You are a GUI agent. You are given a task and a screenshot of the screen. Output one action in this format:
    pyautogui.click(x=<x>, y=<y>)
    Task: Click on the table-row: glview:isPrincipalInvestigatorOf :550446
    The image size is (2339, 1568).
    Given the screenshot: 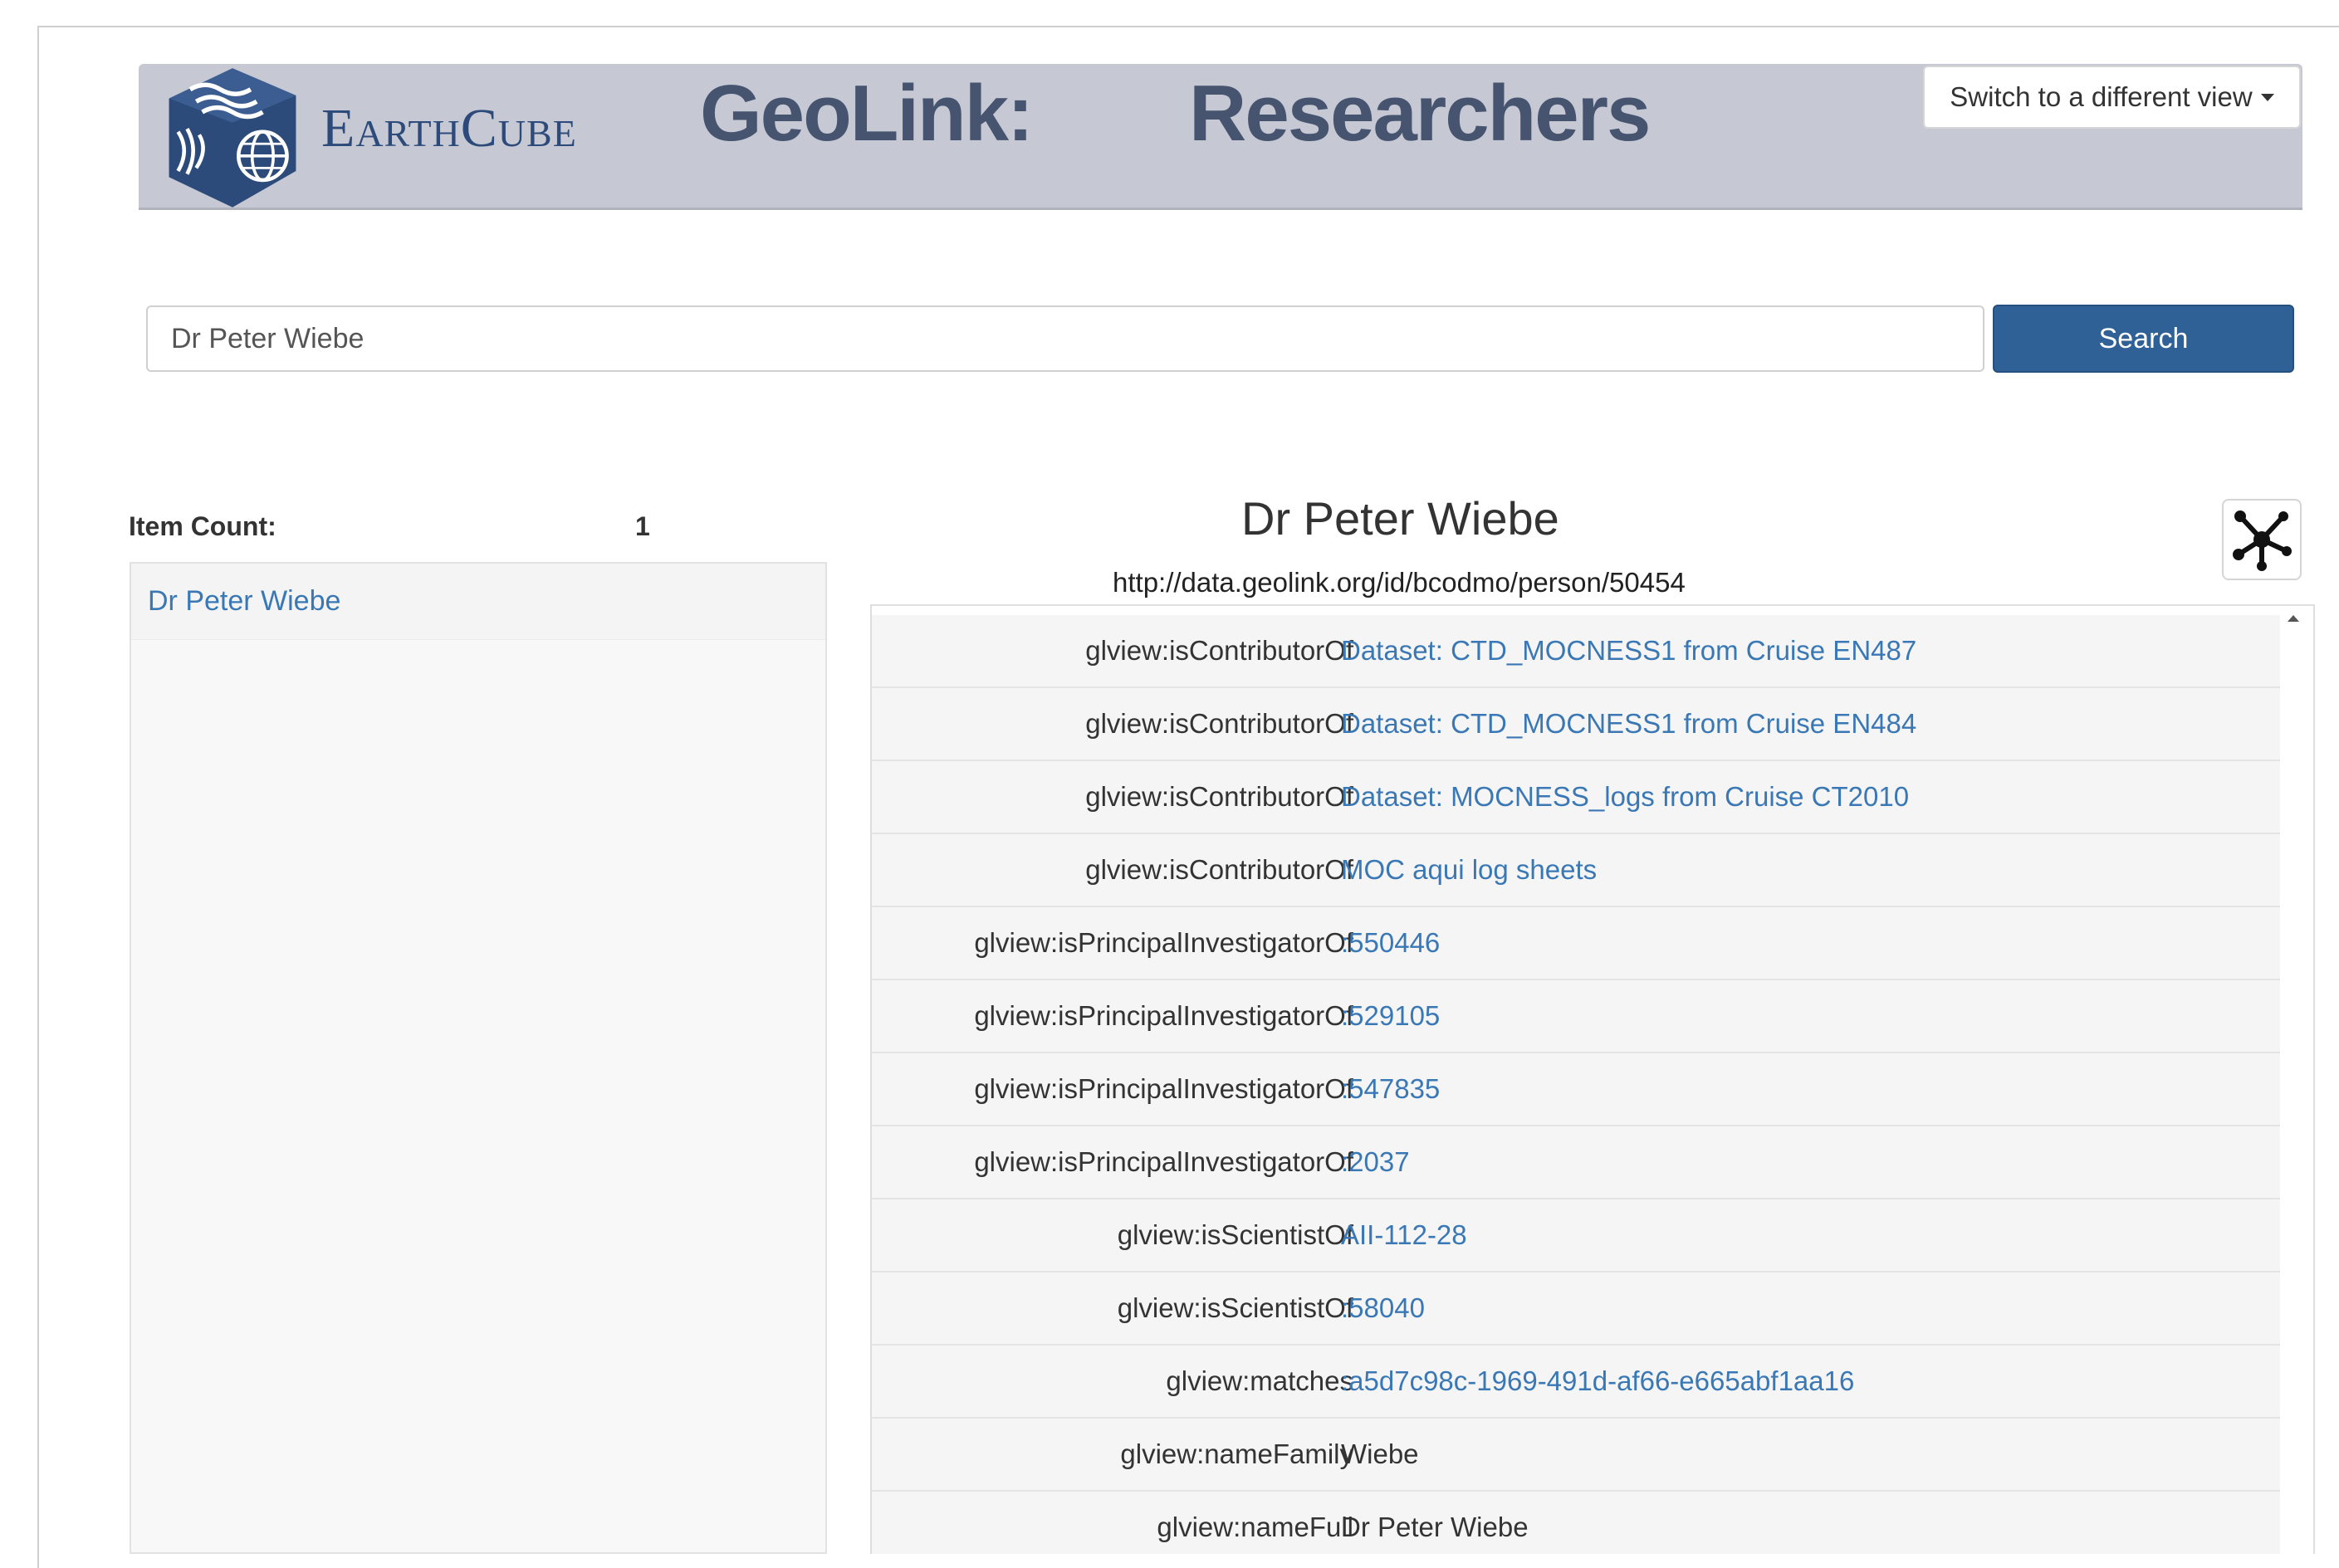 What is the action you would take?
    pyautogui.click(x=1576, y=944)
    